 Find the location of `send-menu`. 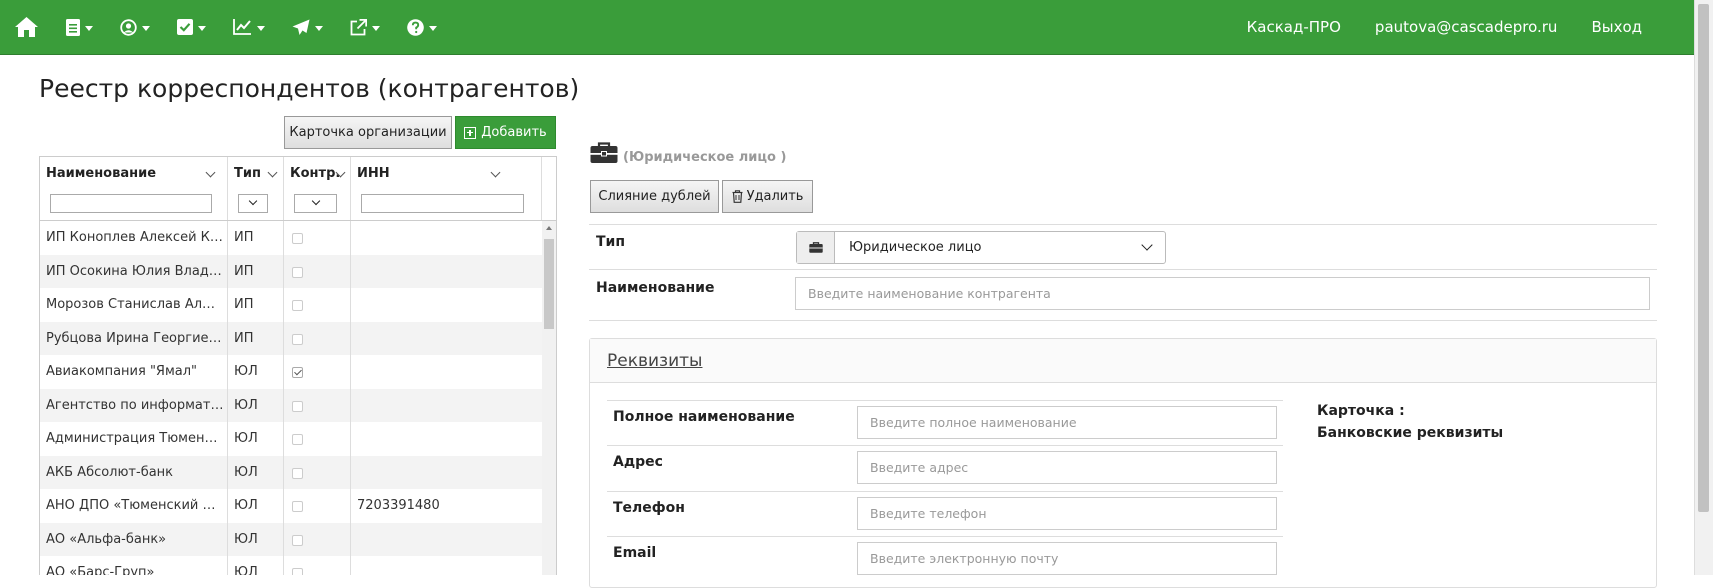

send-menu is located at coordinates (307, 27).